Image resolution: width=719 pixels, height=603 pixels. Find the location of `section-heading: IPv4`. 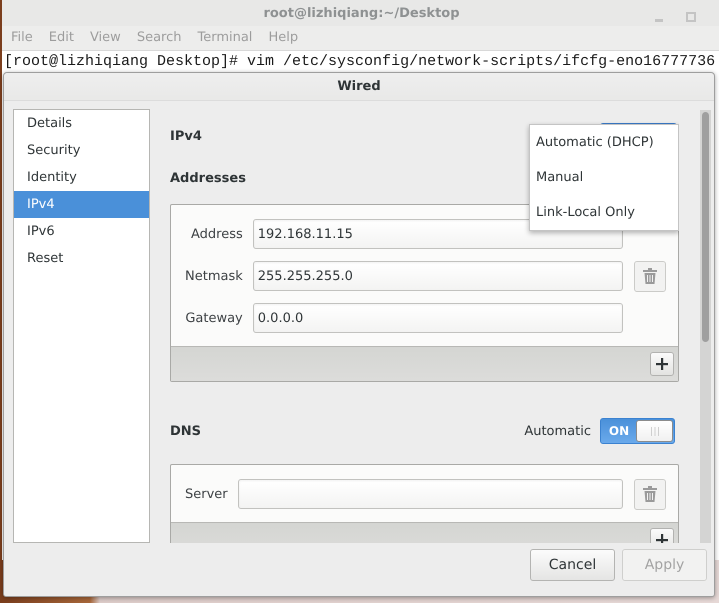

section-heading: IPv4 is located at coordinates (186, 136).